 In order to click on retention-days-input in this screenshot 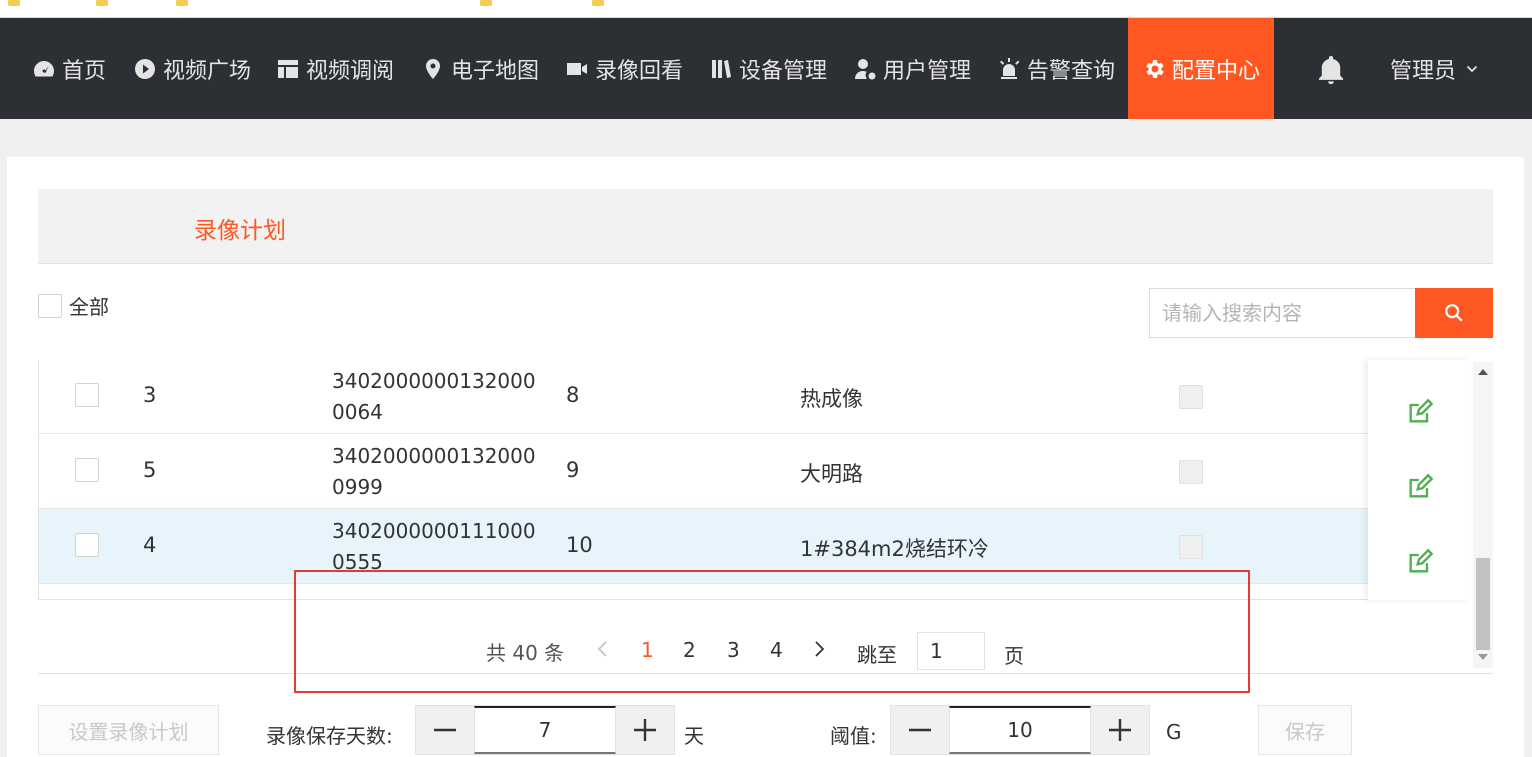, I will do `click(545, 730)`.